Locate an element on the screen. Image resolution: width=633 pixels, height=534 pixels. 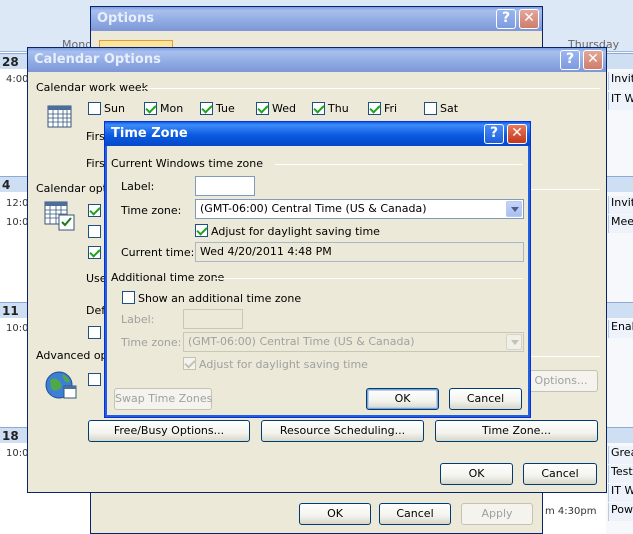
additional-time-zone-select: (GMT-06:00) Central Time (US & Canada) is located at coordinates (353, 342).